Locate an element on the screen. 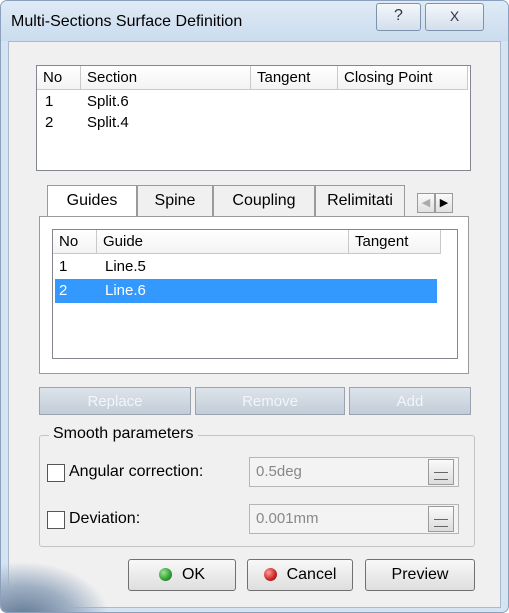  section-row-name: Split.4 is located at coordinates (108, 123).